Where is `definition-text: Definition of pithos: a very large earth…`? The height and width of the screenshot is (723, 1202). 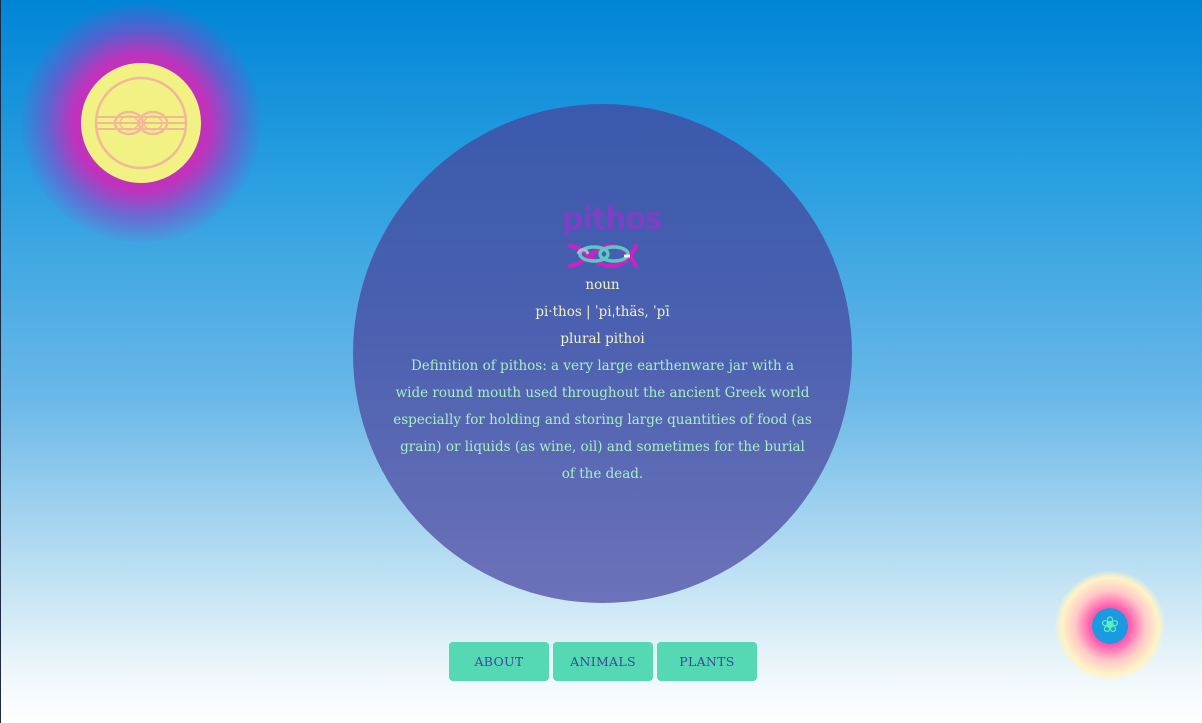 definition-text: Definition of pithos: a very large earth… is located at coordinates (602, 420).